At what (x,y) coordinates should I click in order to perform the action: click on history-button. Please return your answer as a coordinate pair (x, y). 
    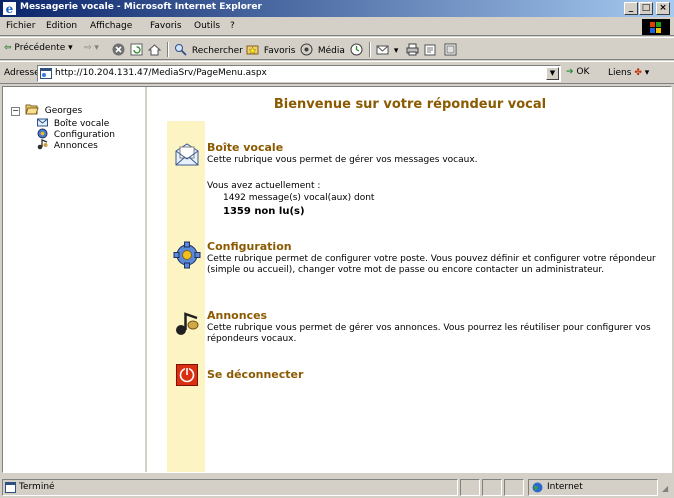
    Looking at the image, I should click on (357, 49).